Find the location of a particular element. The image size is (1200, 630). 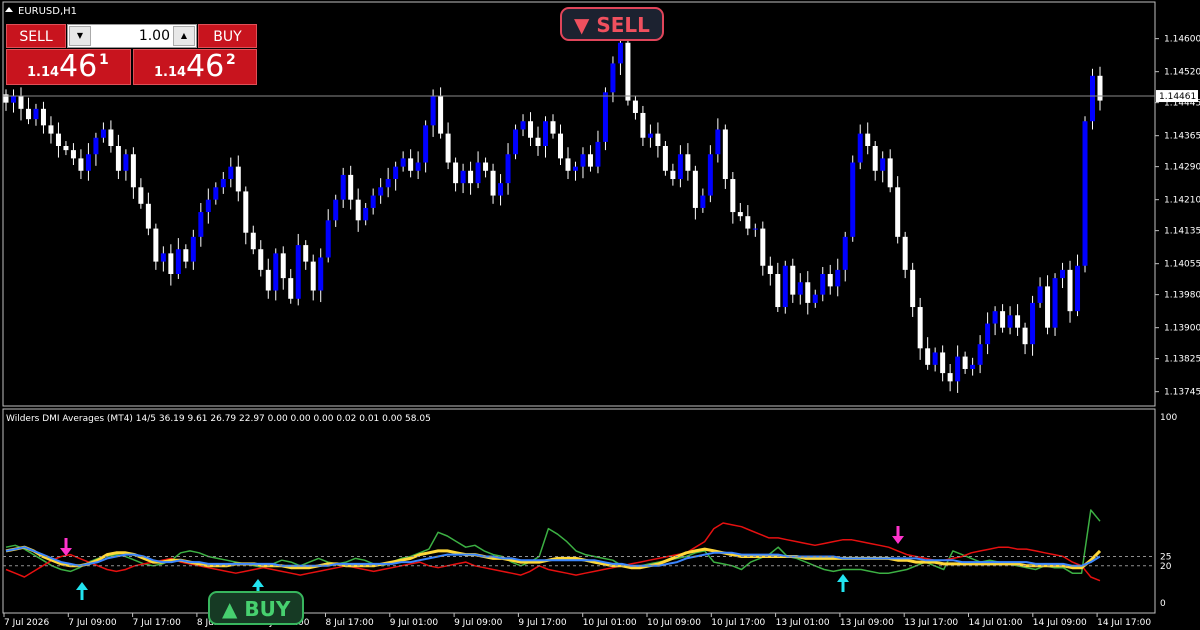

price-tick-label: 1.14290 is located at coordinates (1182, 168).